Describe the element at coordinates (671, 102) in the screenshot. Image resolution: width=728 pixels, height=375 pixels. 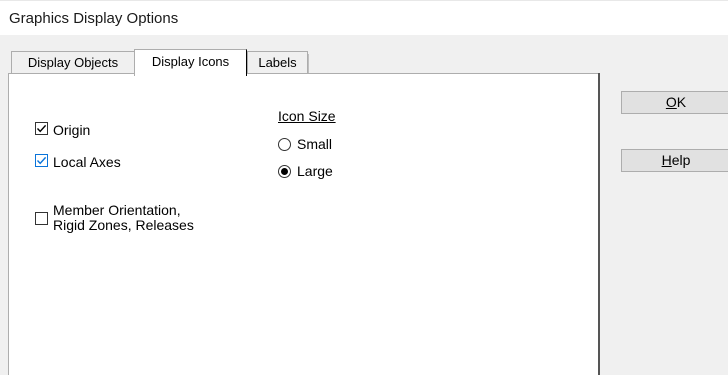
I see `ok-mnemonic: O` at that location.